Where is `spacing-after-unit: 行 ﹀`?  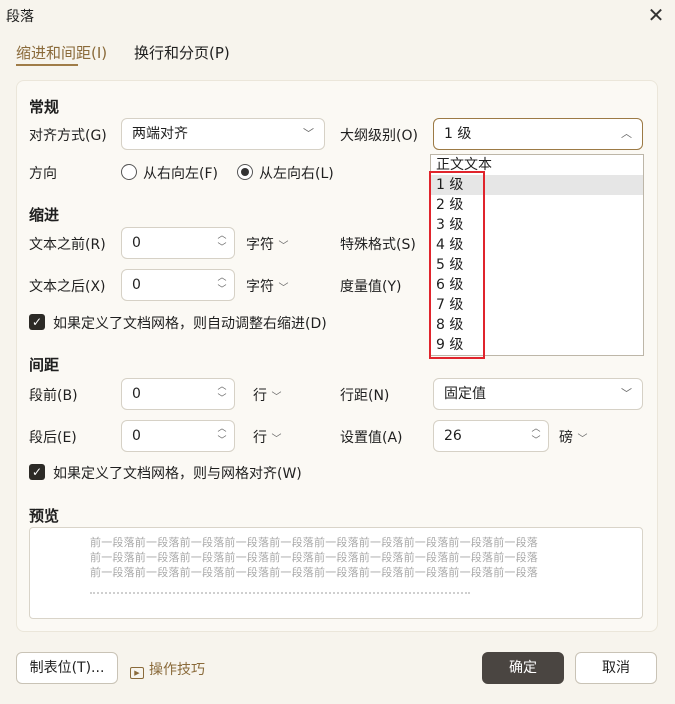 spacing-after-unit: 行 ﹀ is located at coordinates (267, 437).